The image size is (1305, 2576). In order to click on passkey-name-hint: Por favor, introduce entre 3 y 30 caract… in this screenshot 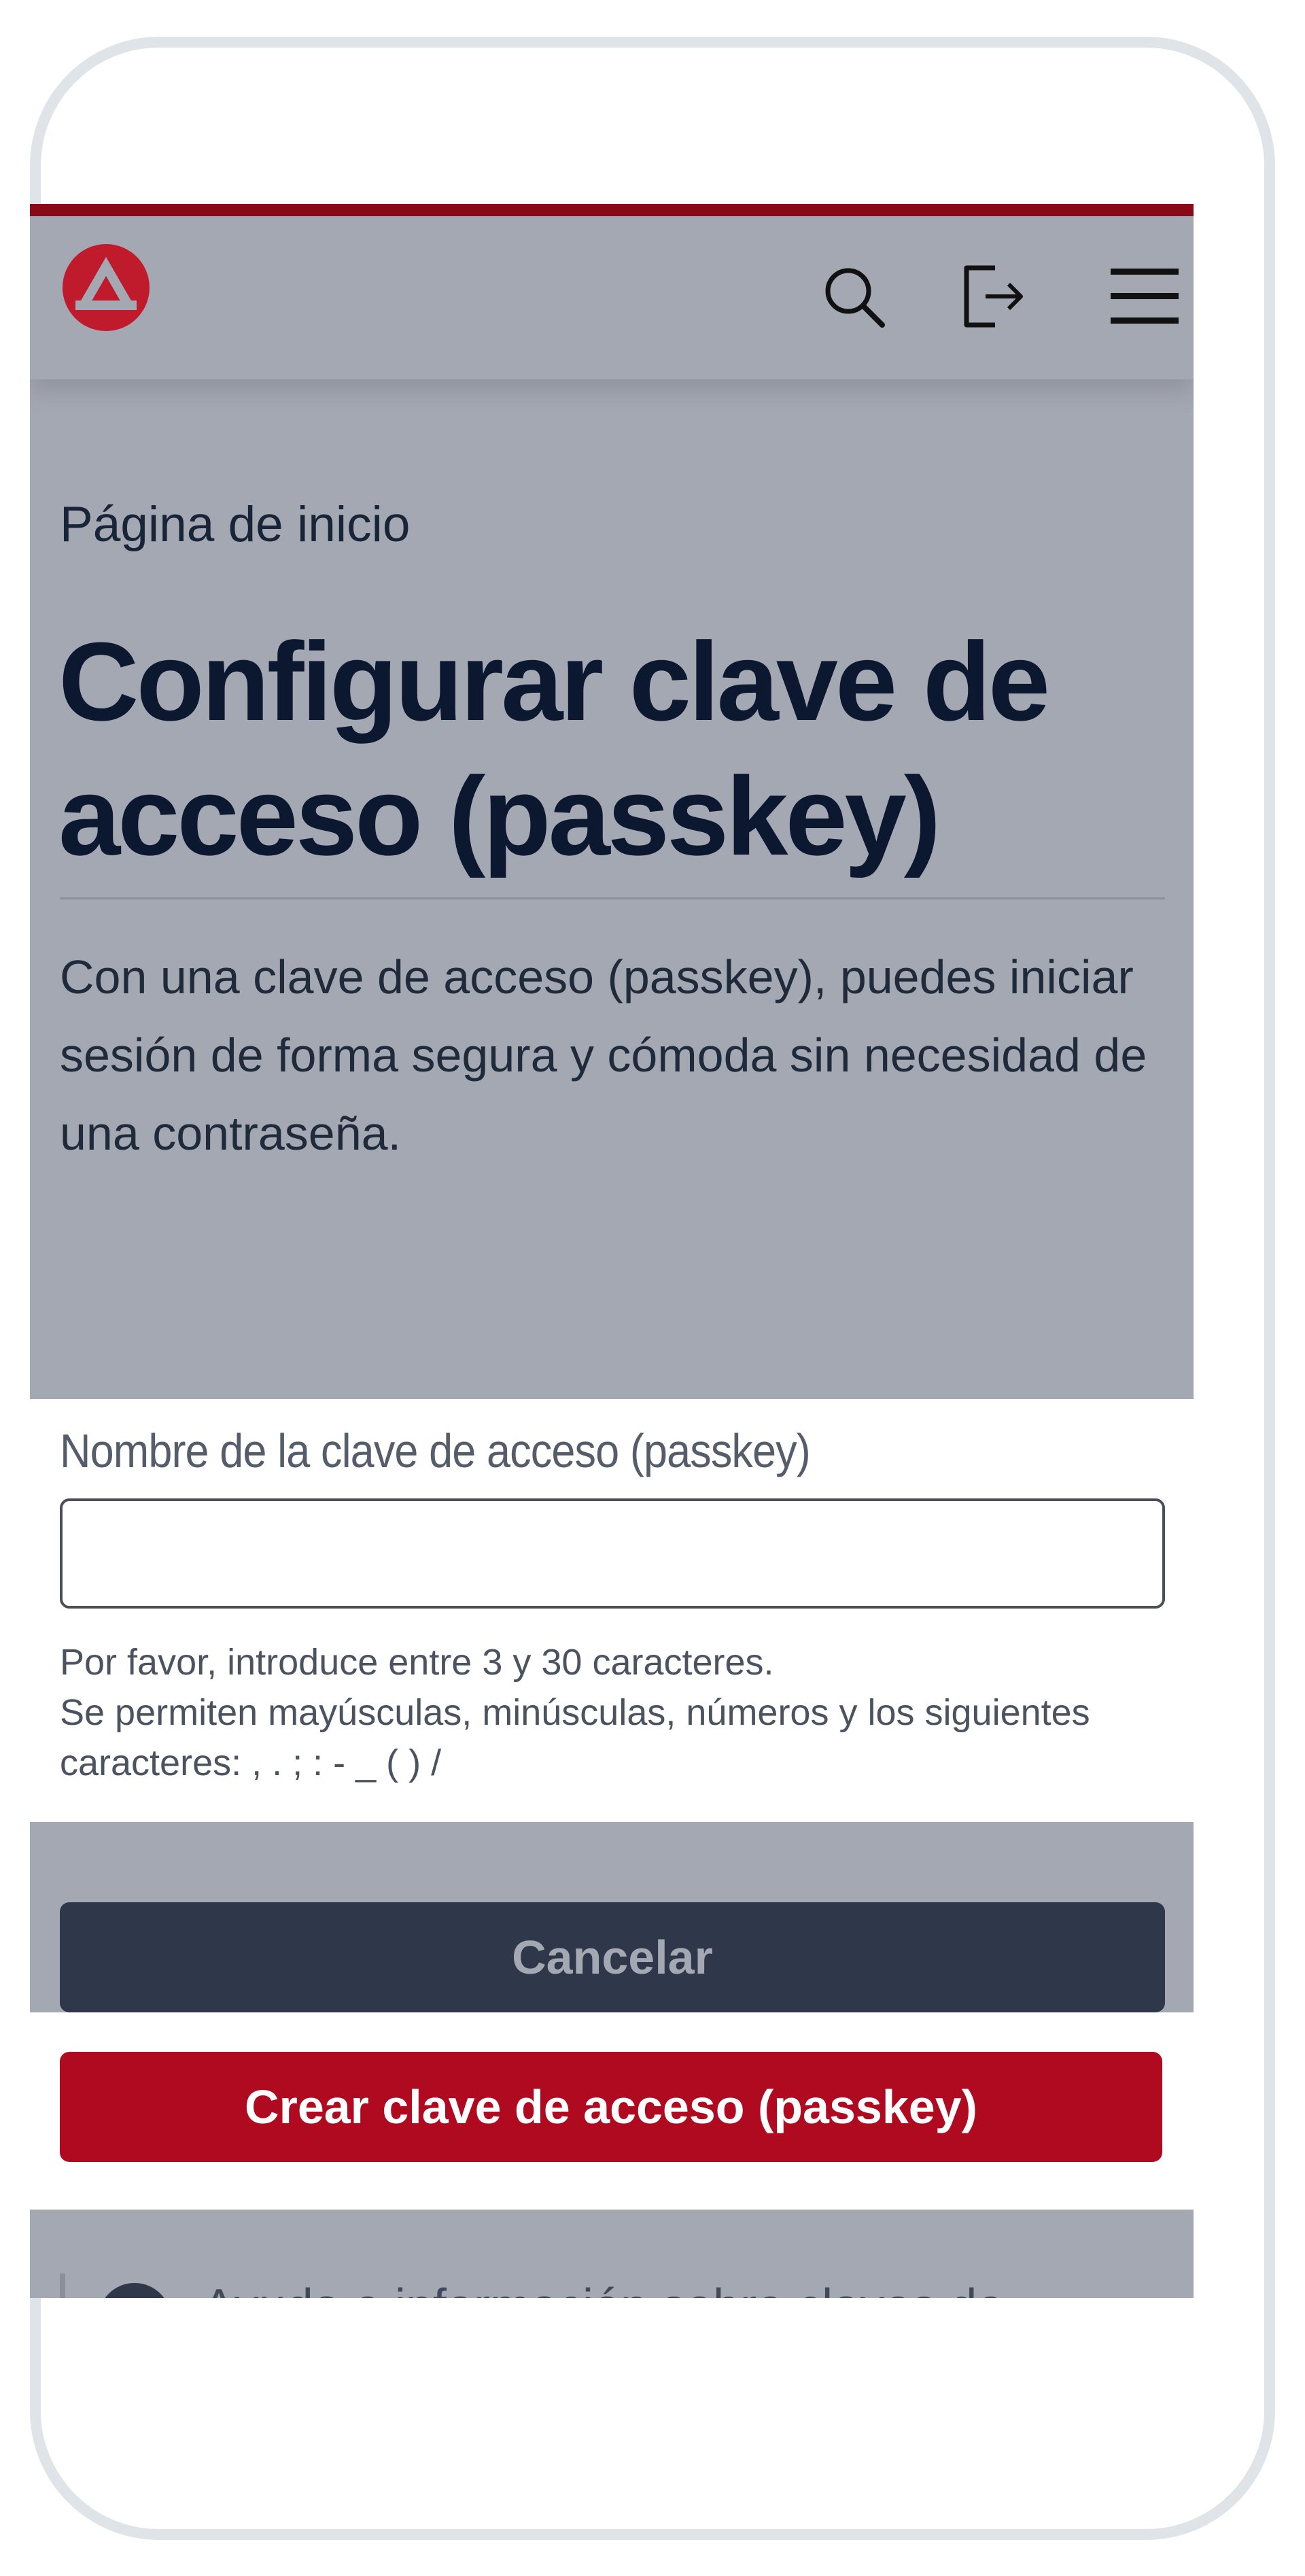, I will do `click(610, 1712)`.